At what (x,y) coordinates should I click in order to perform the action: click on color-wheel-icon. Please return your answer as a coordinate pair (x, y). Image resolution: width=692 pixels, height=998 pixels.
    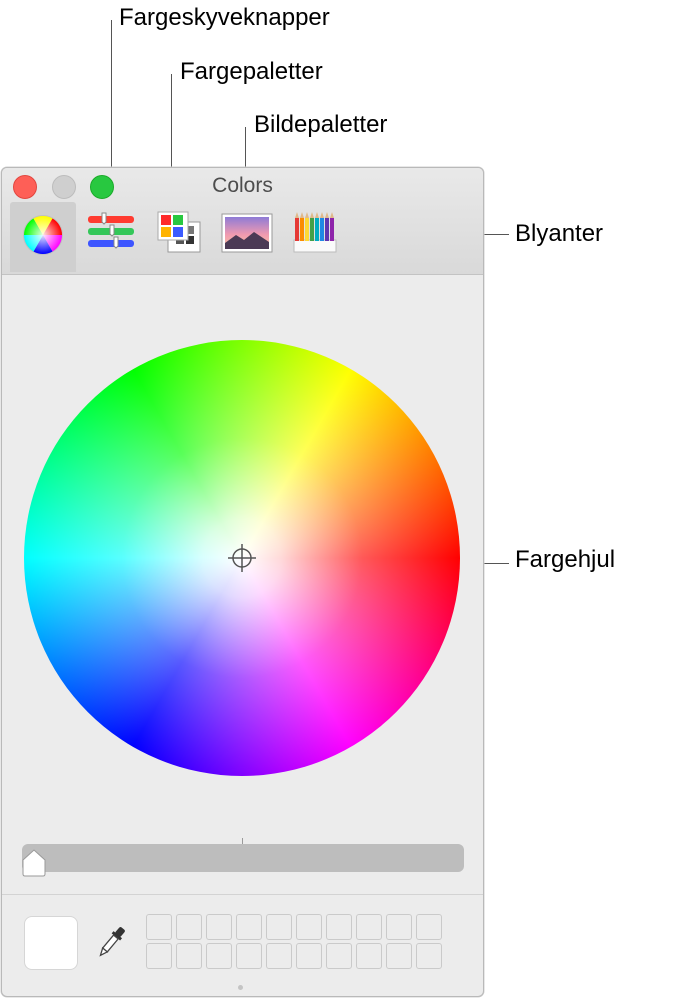
    Looking at the image, I should click on (43, 235).